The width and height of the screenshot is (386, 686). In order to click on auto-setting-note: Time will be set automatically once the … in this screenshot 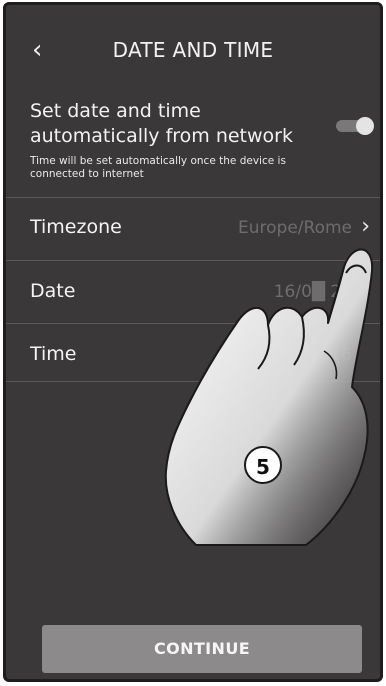, I will do `click(158, 167)`.